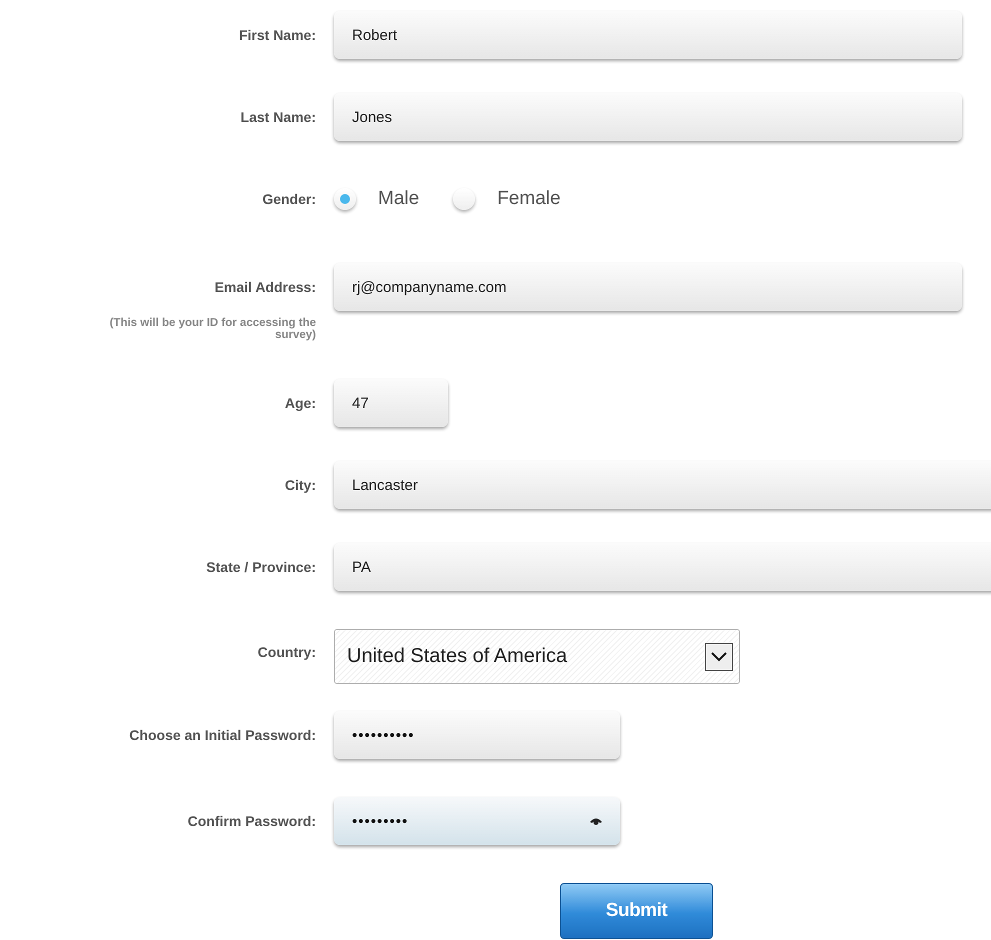 Image resolution: width=991 pixels, height=940 pixels. Describe the element at coordinates (507, 199) in the screenshot. I see `radio-option: Female` at that location.